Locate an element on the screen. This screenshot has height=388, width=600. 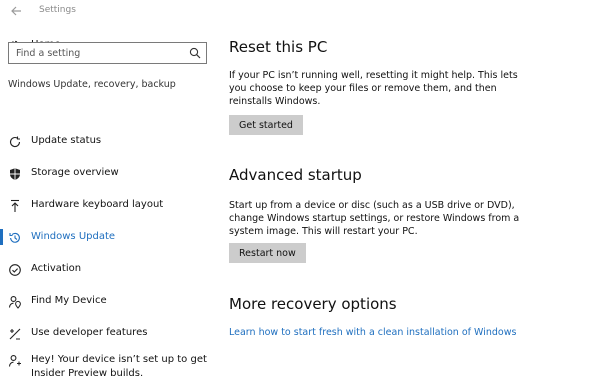
get-started-button: Get started is located at coordinates (266, 125).